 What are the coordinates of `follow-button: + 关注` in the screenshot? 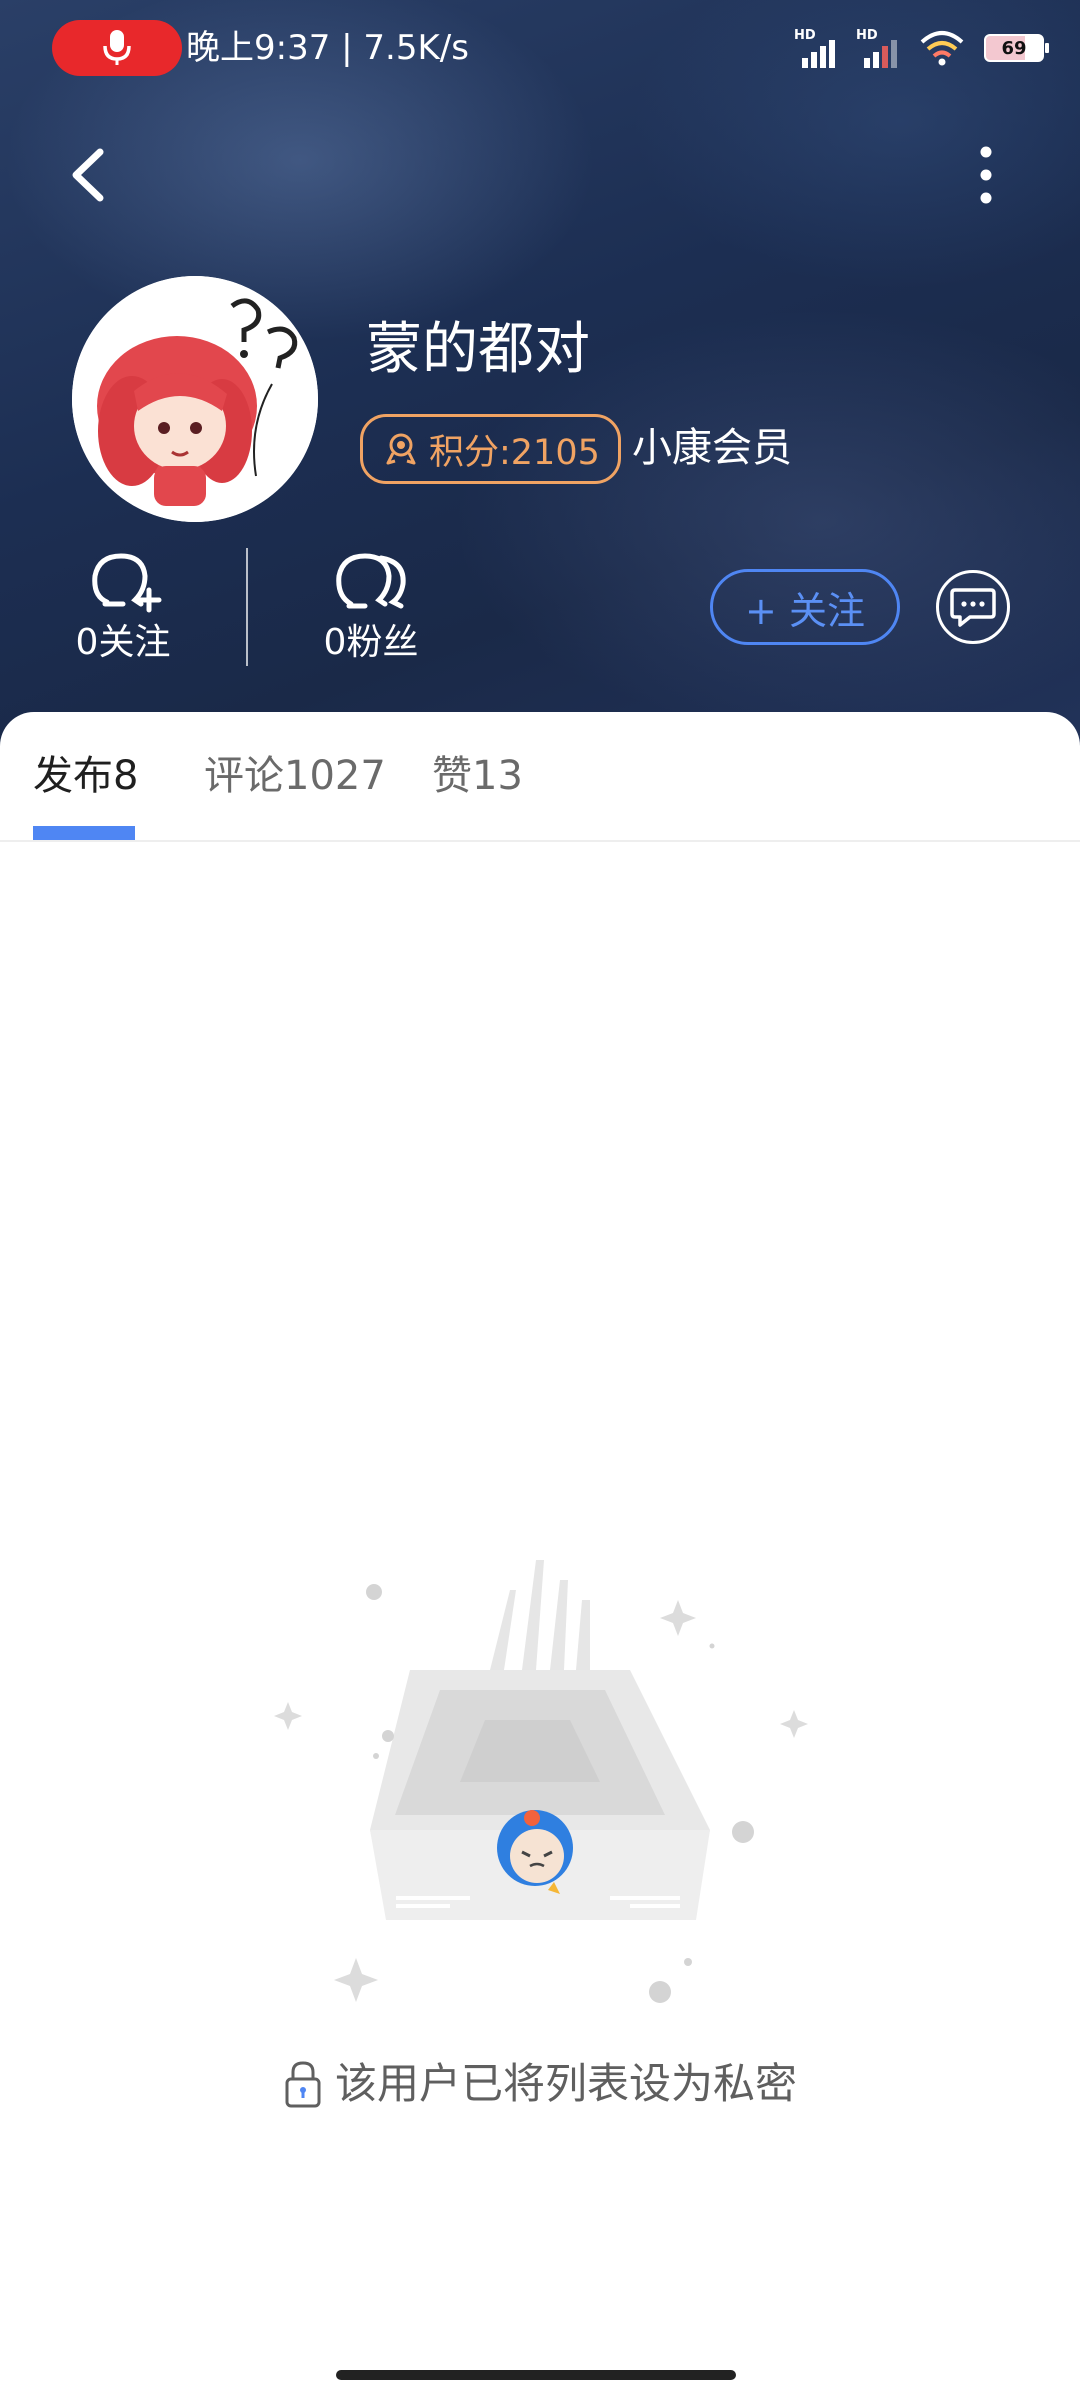 It's located at (805, 607).